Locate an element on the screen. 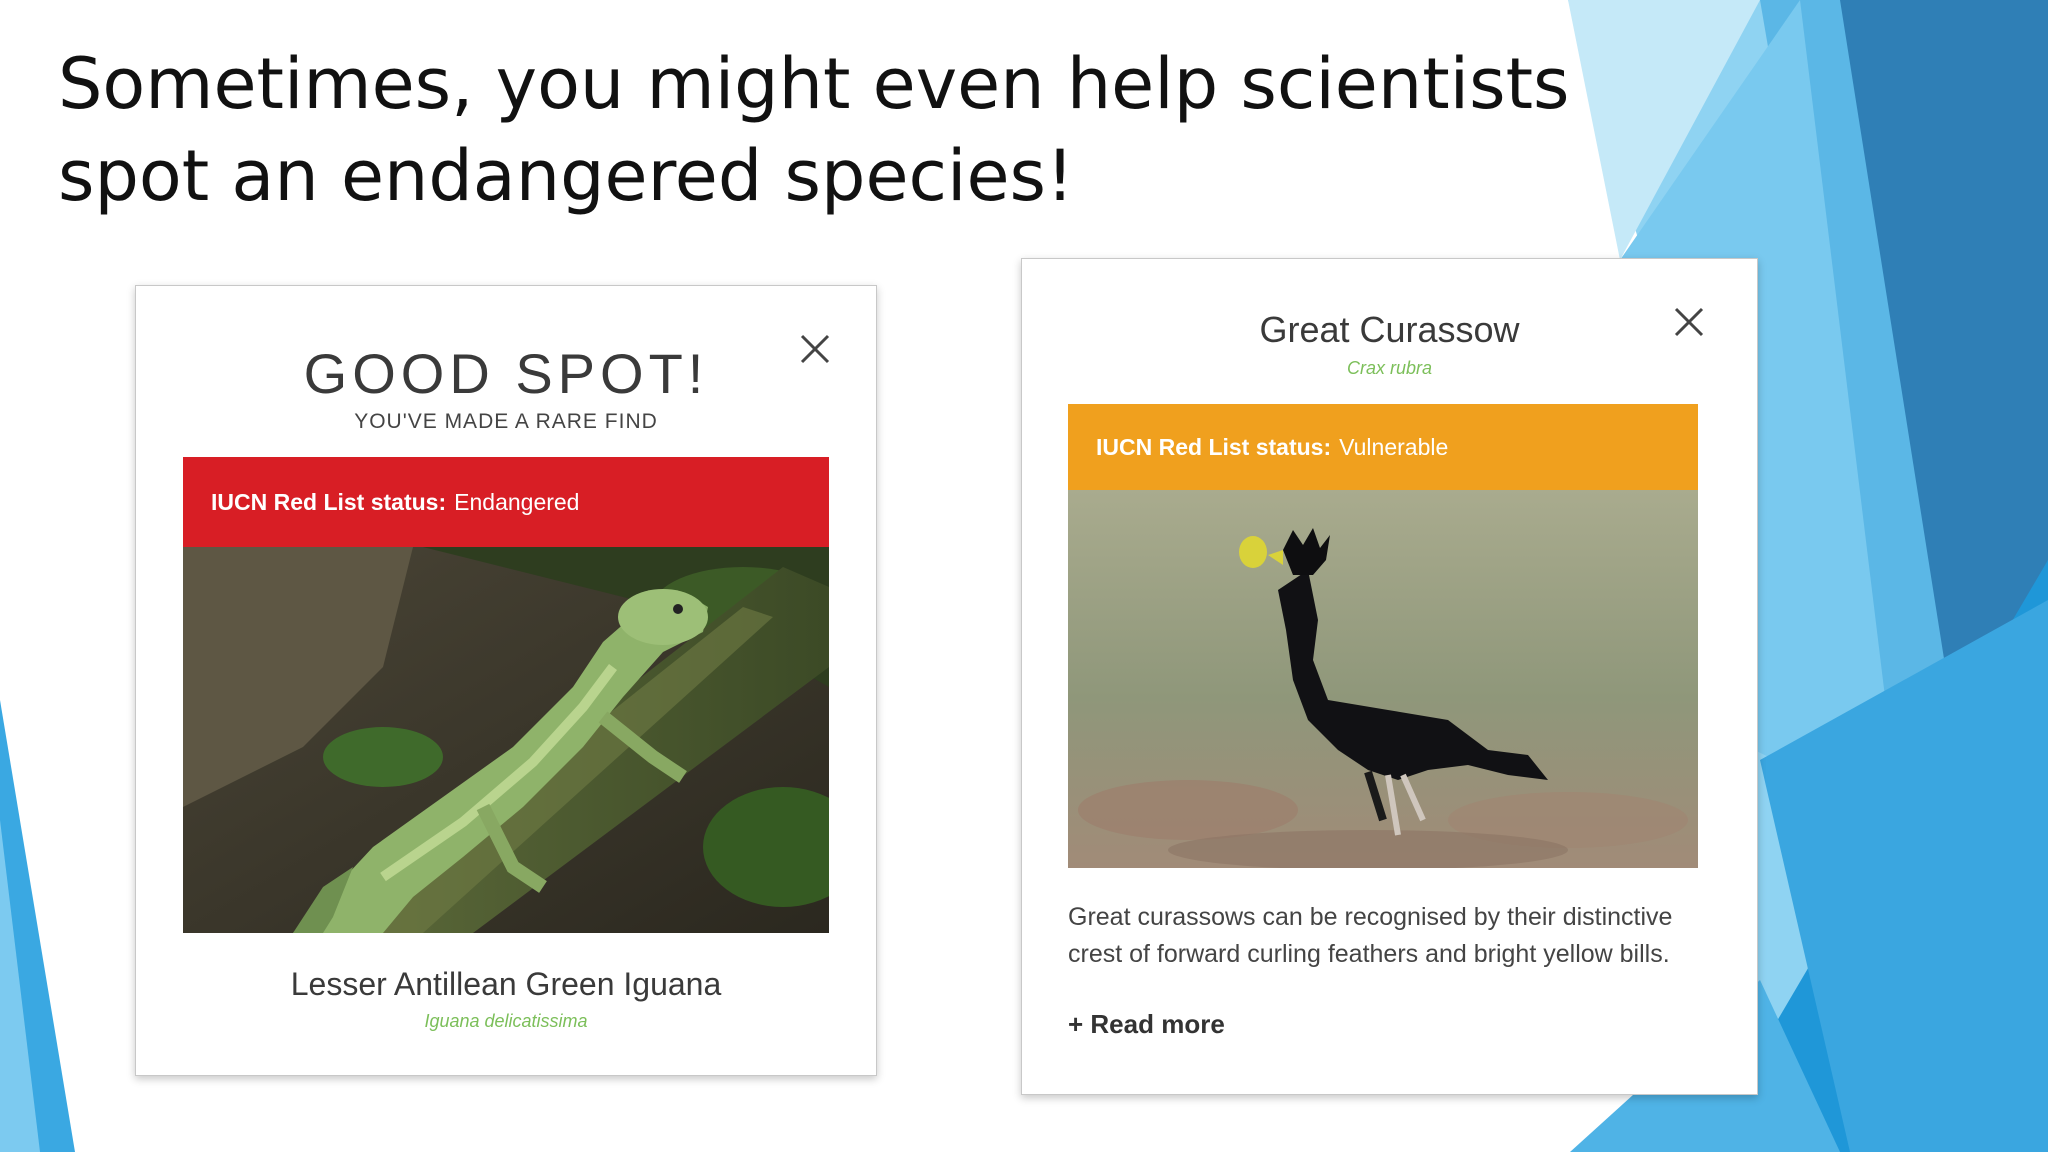 The height and width of the screenshot is (1152, 2048). species-scientific-name: Iguana delicatissima is located at coordinates (506, 1021).